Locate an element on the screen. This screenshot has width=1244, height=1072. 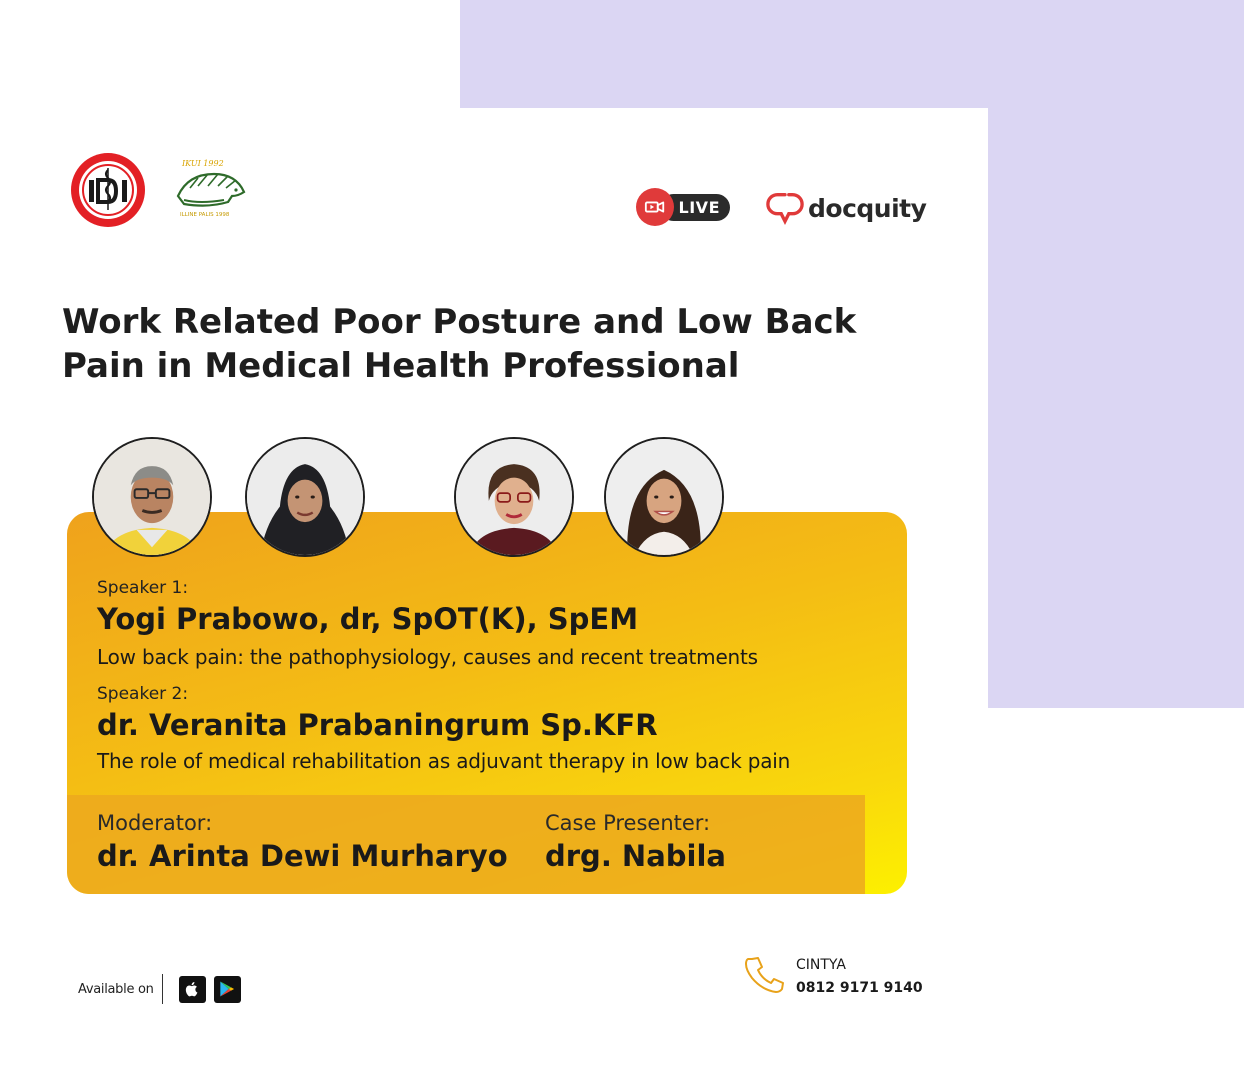
live-badge: LIVE is located at coordinates (684, 207).